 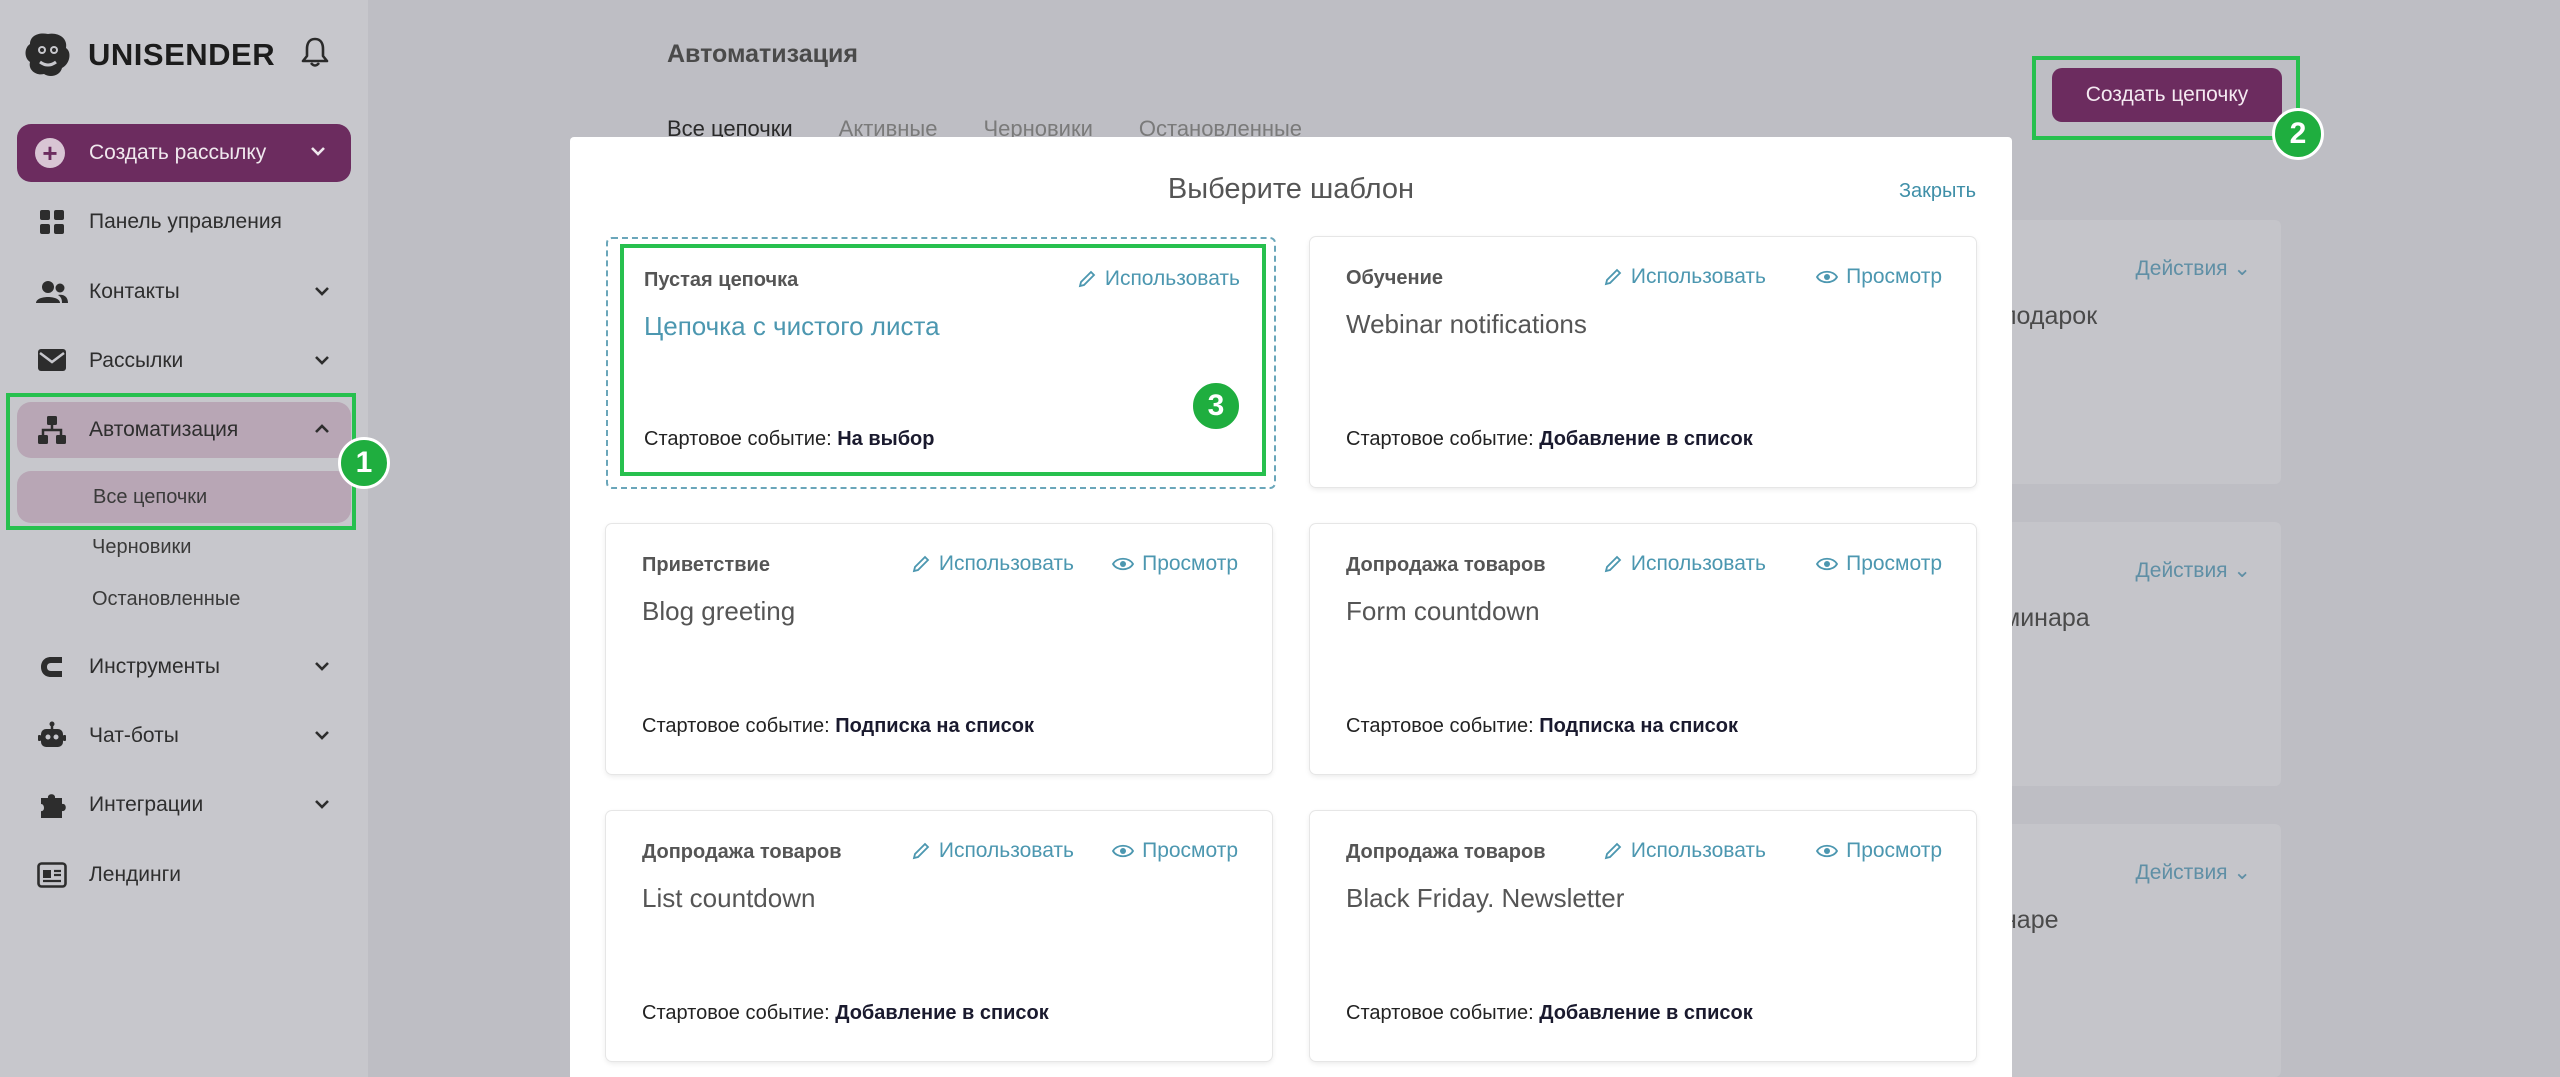 What do you see at coordinates (719, 611) in the screenshot?
I see `template-name: Blog greeting` at bounding box center [719, 611].